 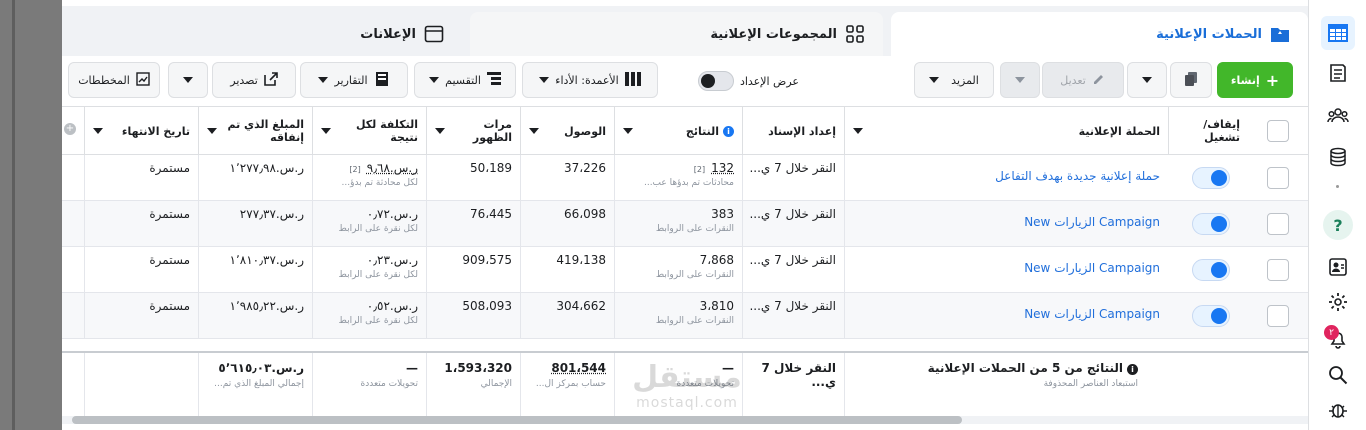 I want to click on more-button: المزيد, so click(x=954, y=80).